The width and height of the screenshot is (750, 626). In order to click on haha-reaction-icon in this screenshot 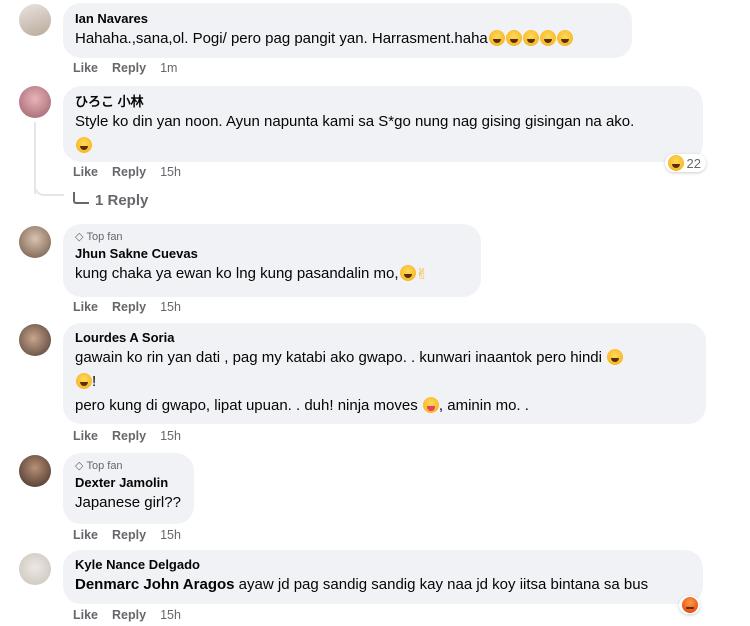, I will do `click(675, 163)`.